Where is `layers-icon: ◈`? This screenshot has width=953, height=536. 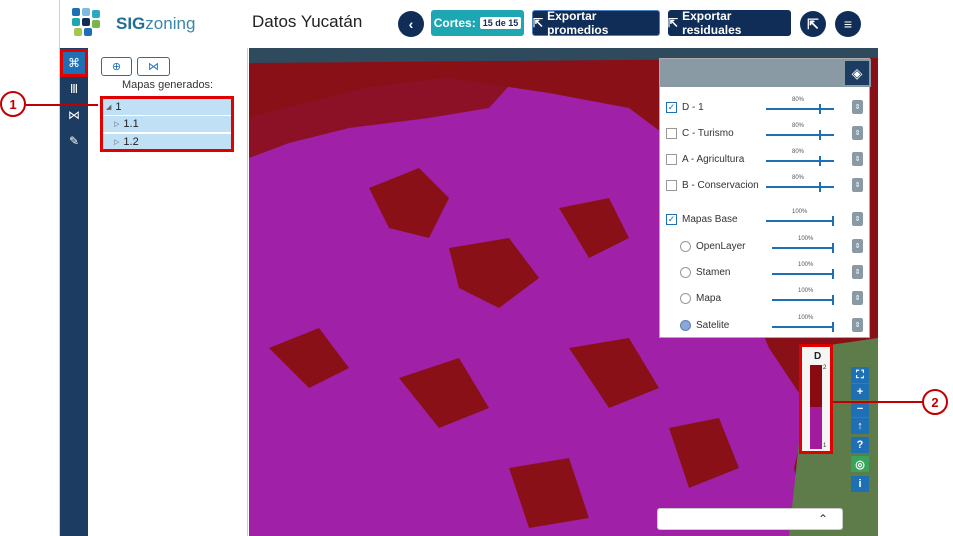
layers-icon: ◈ is located at coordinates (857, 72).